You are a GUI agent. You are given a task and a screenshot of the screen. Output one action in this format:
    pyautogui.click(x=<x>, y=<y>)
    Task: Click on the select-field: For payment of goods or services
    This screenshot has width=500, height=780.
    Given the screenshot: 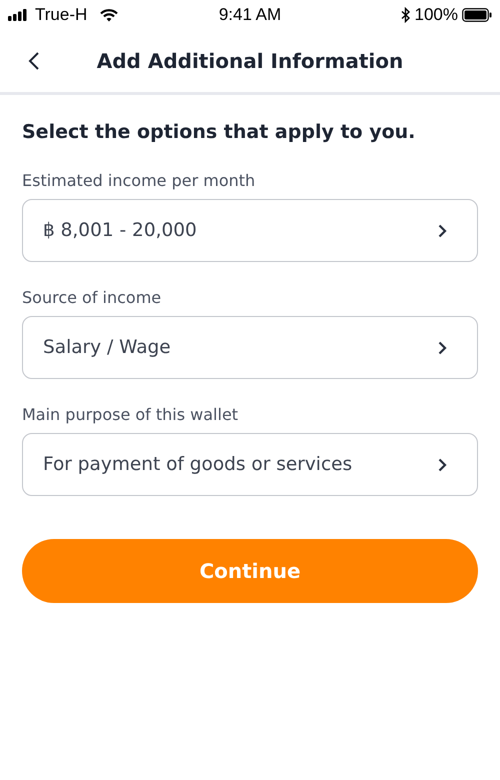 What is the action you would take?
    pyautogui.click(x=250, y=464)
    